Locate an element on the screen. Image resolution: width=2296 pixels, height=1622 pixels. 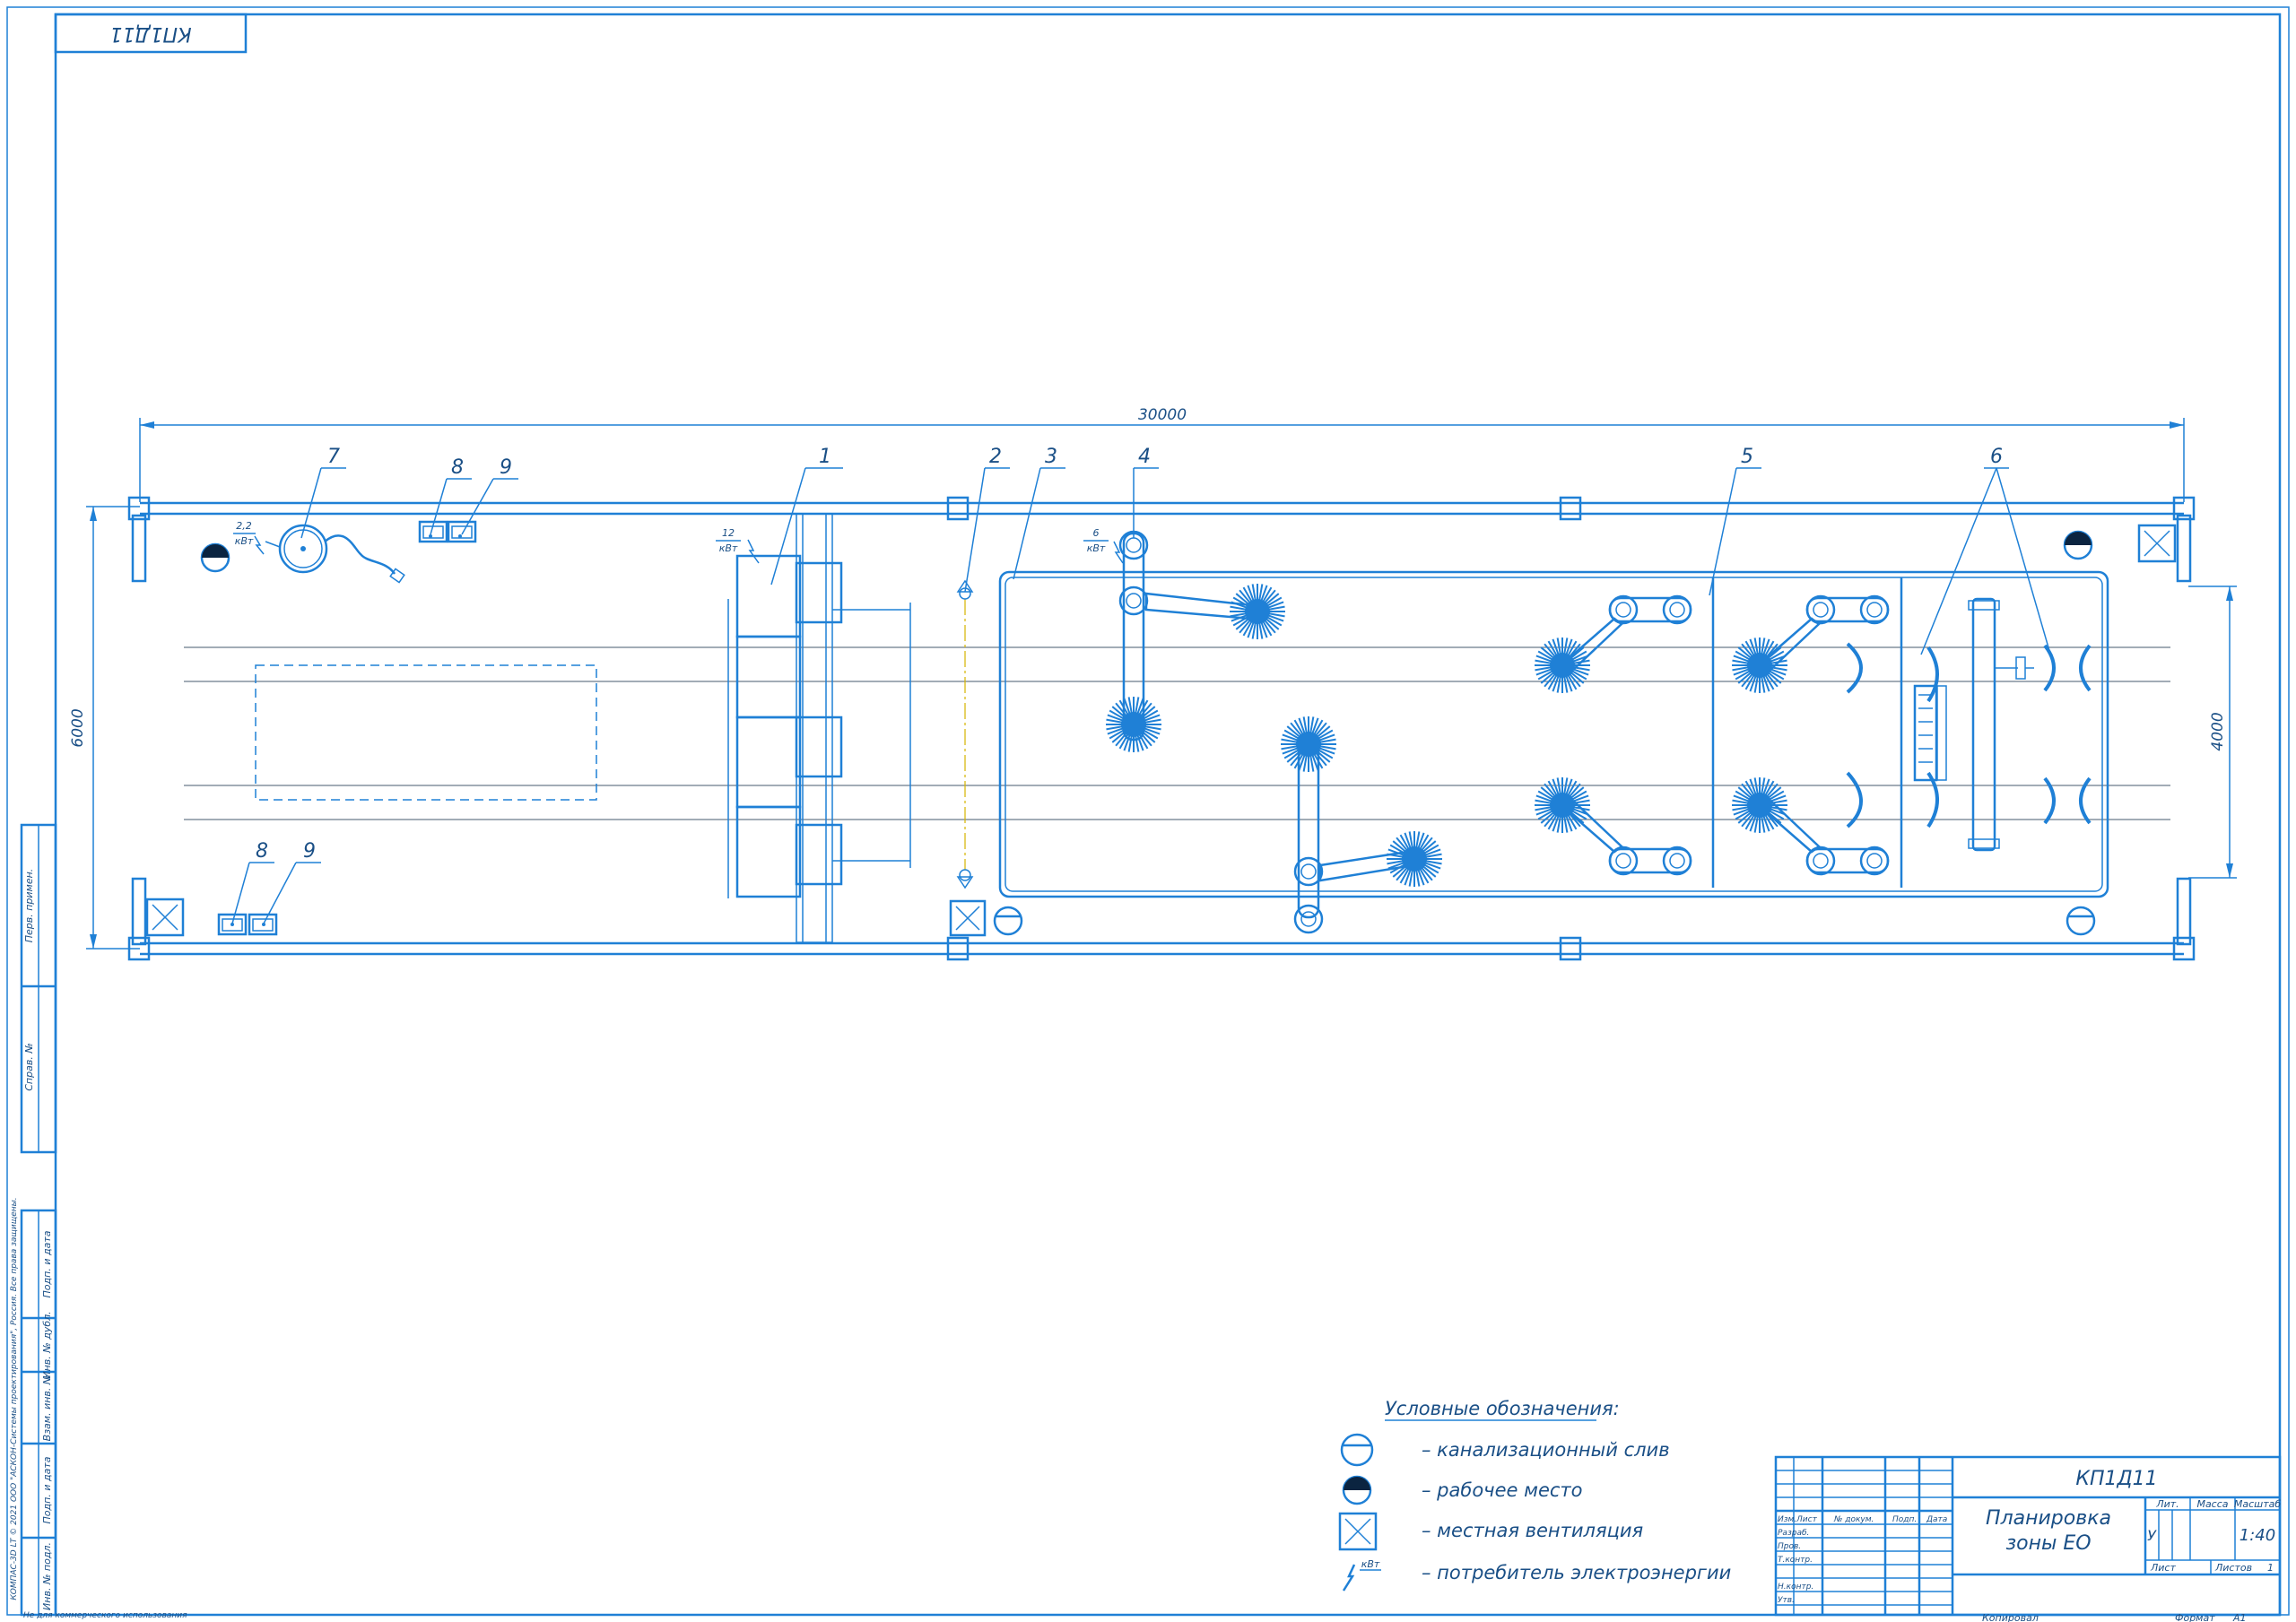
svg-text: 4 is located at coordinates (1144, 457).